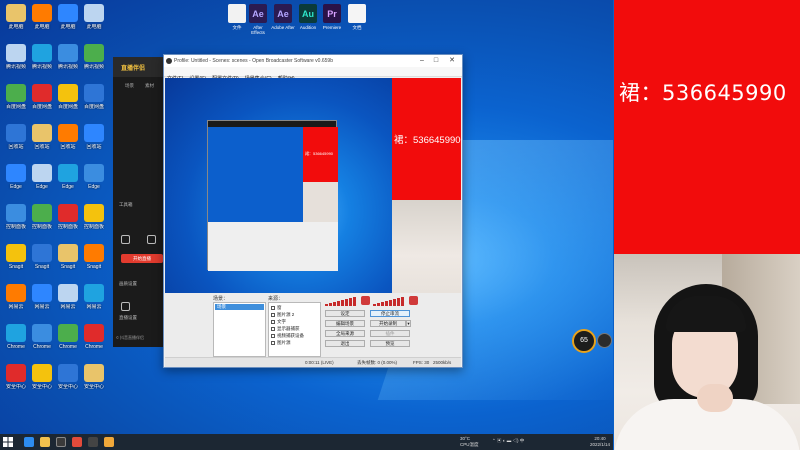 The height and width of the screenshot is (450, 800). What do you see at coordinates (93, 67) in the screenshot?
I see `shortcut-label: 腾讯视频` at bounding box center [93, 67].